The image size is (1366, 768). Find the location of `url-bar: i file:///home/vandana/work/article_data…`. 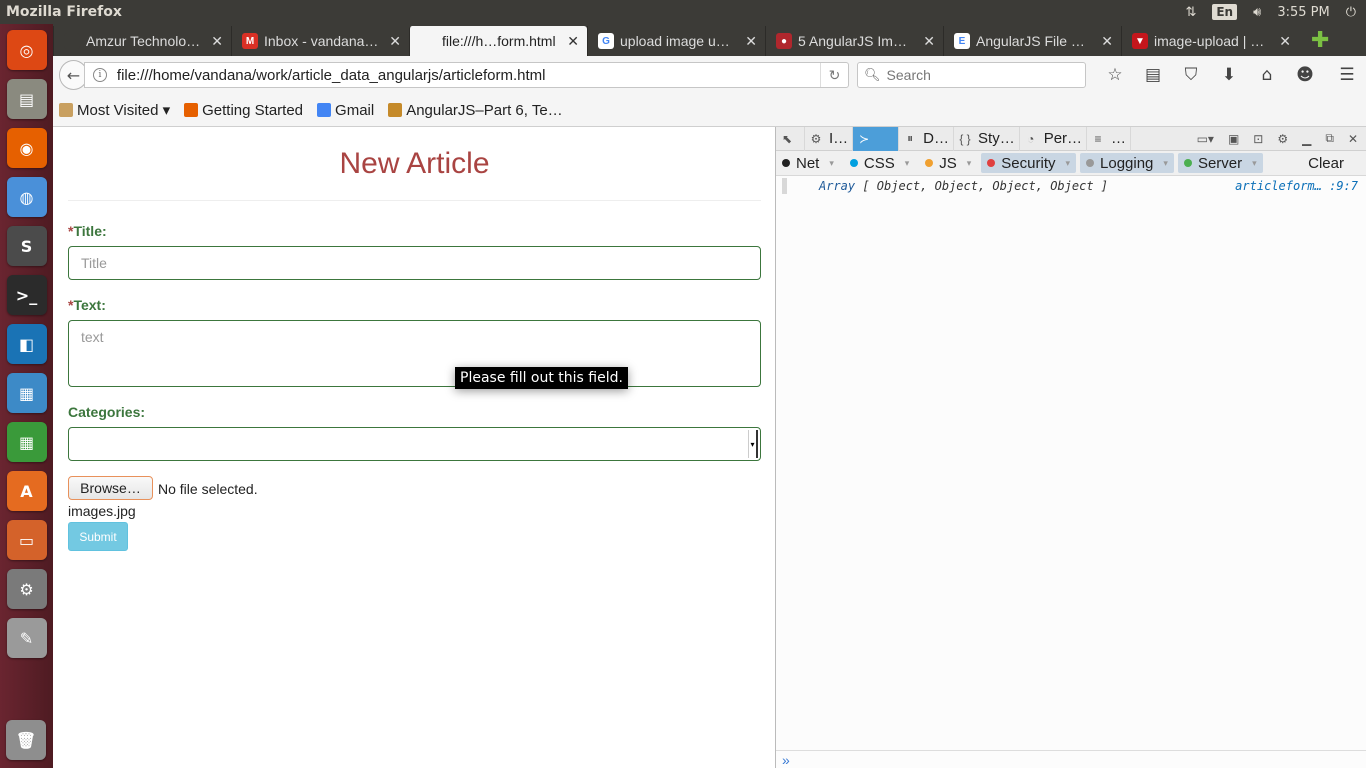

url-bar: i file:///home/vandana/work/article_data… is located at coordinates (466, 75).